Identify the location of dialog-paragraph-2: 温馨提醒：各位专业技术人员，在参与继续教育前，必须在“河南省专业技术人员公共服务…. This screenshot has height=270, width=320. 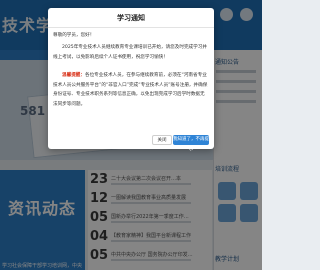
(131, 90).